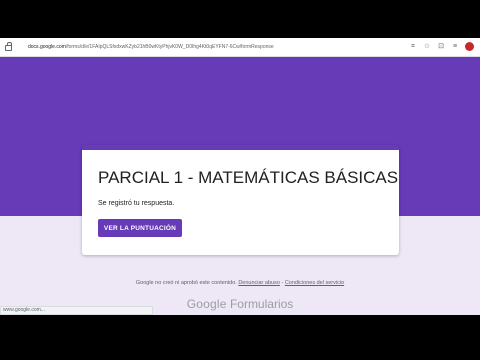  What do you see at coordinates (469, 46) in the screenshot?
I see `profile-avatar` at bounding box center [469, 46].